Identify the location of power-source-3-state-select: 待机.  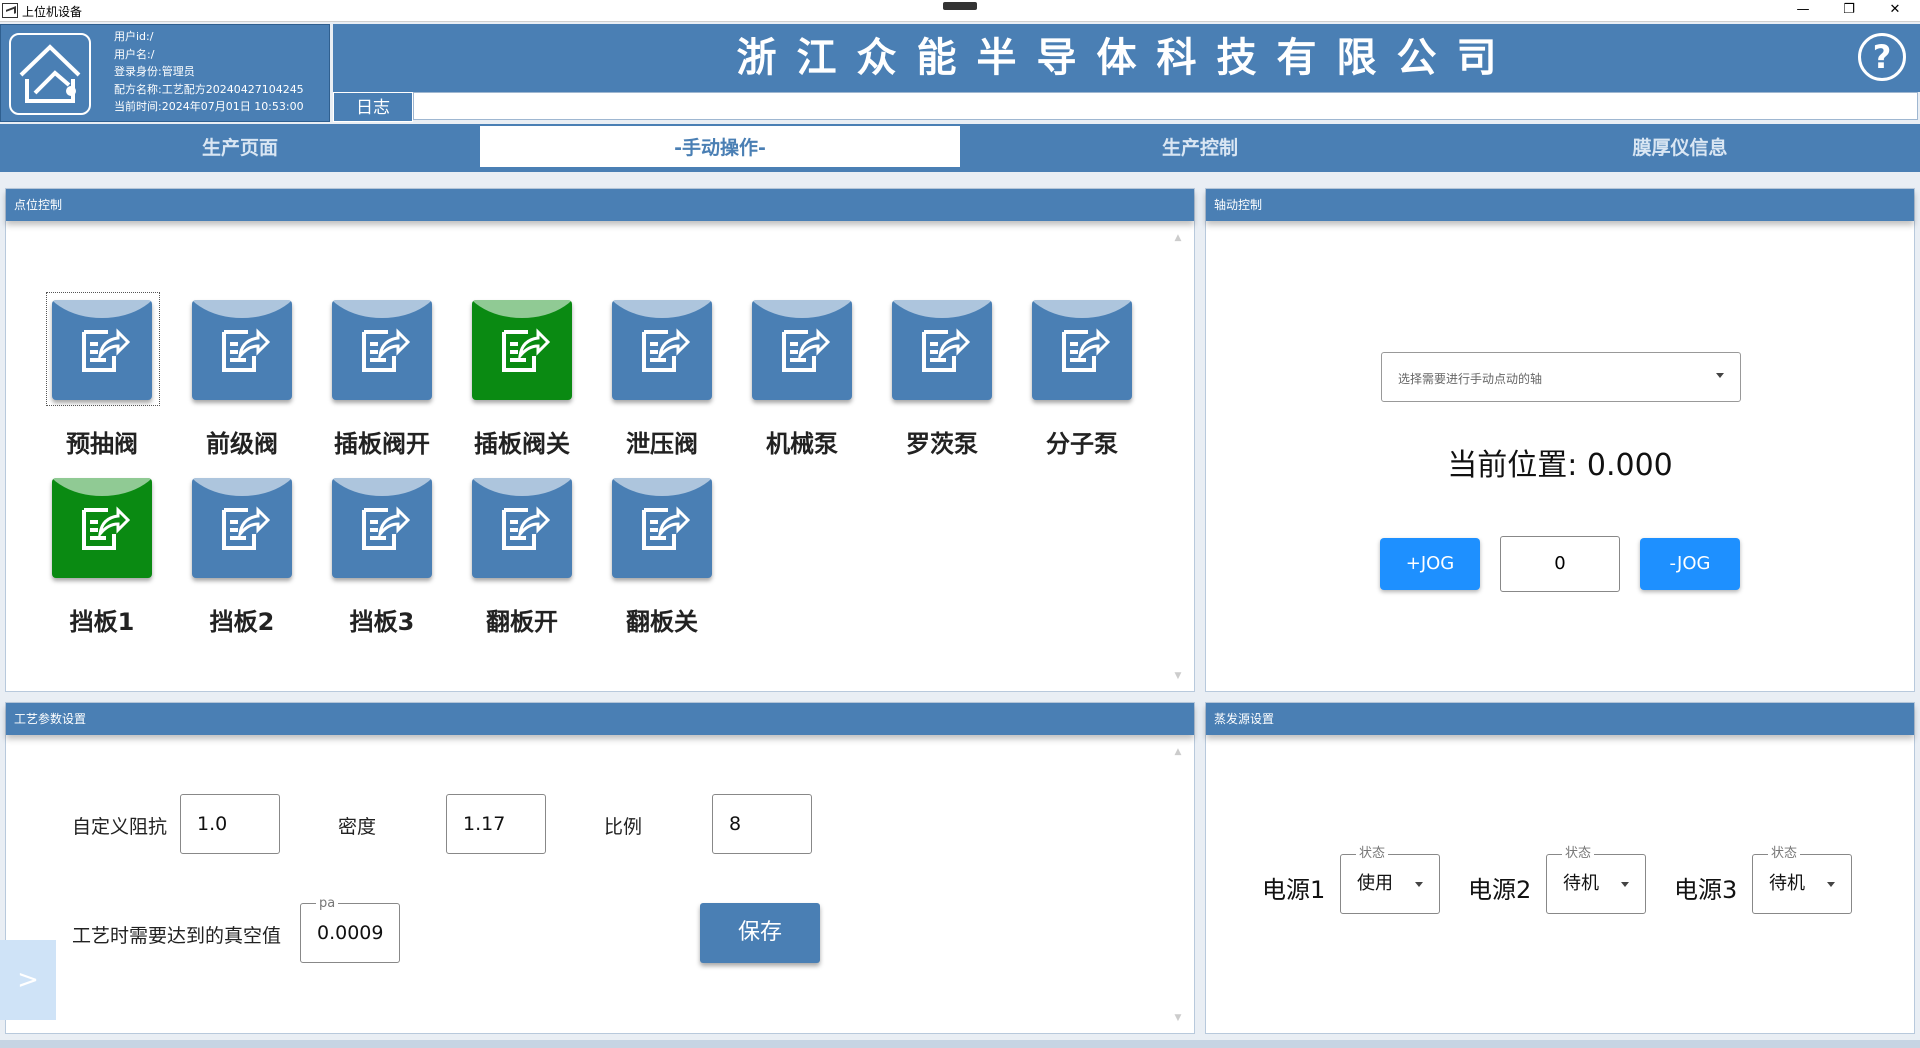
(1802, 884).